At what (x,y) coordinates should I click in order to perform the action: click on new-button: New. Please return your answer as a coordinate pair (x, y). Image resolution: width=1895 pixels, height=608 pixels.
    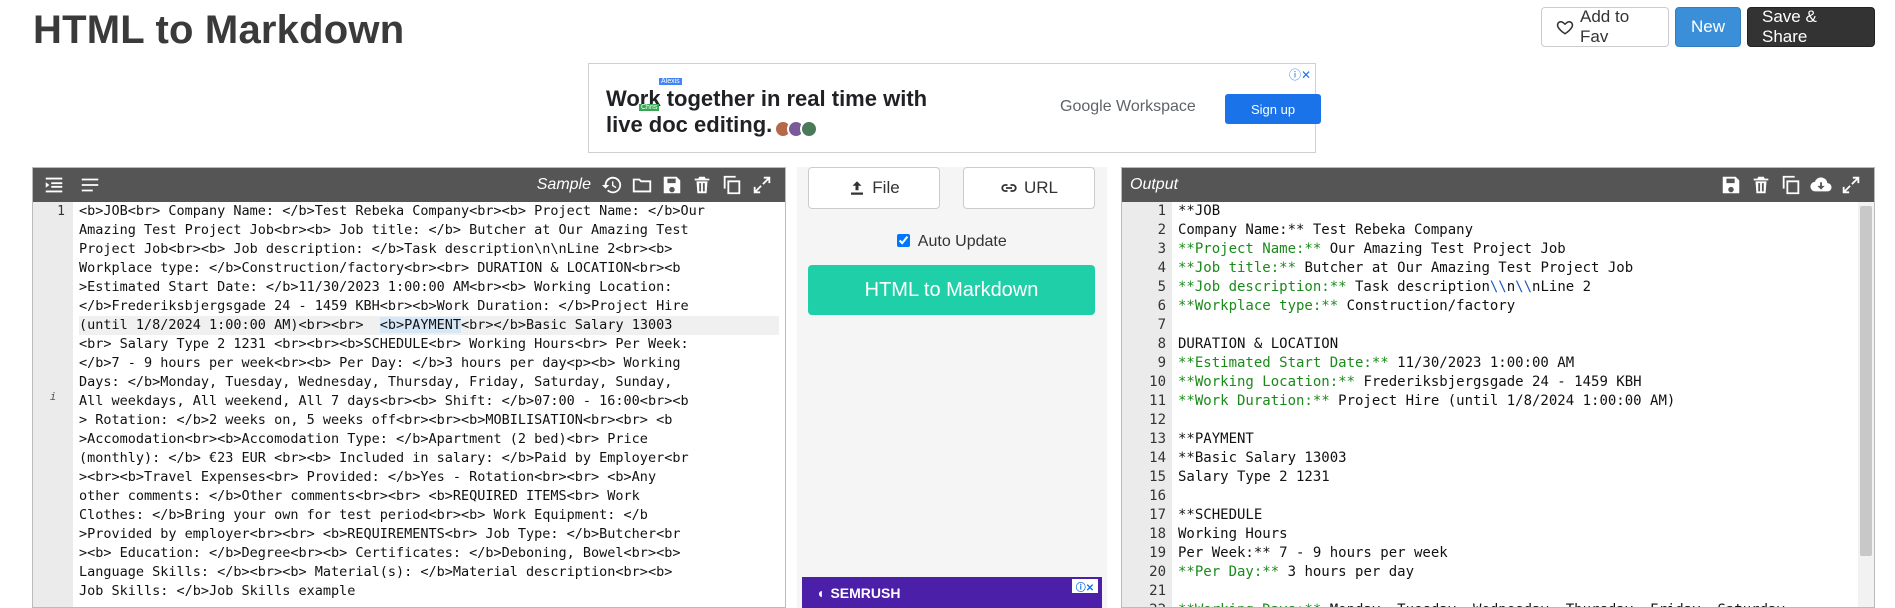
    Looking at the image, I should click on (1708, 27).